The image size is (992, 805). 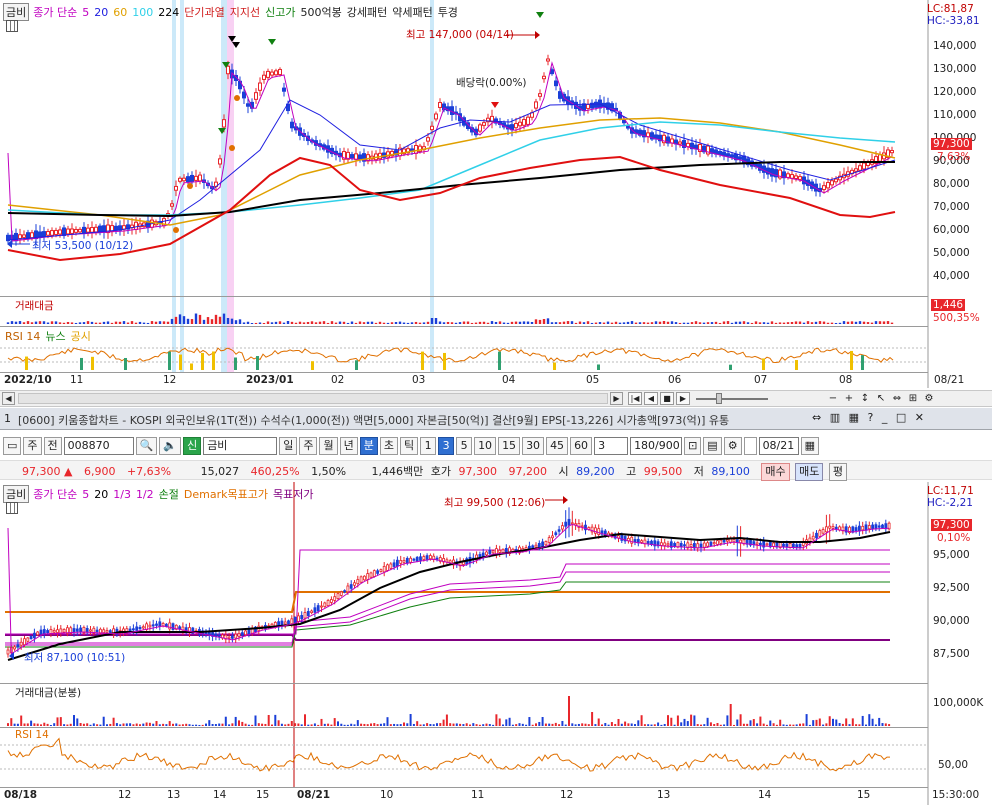 What do you see at coordinates (146, 446) in the screenshot?
I see `search-icon: 🔍` at bounding box center [146, 446].